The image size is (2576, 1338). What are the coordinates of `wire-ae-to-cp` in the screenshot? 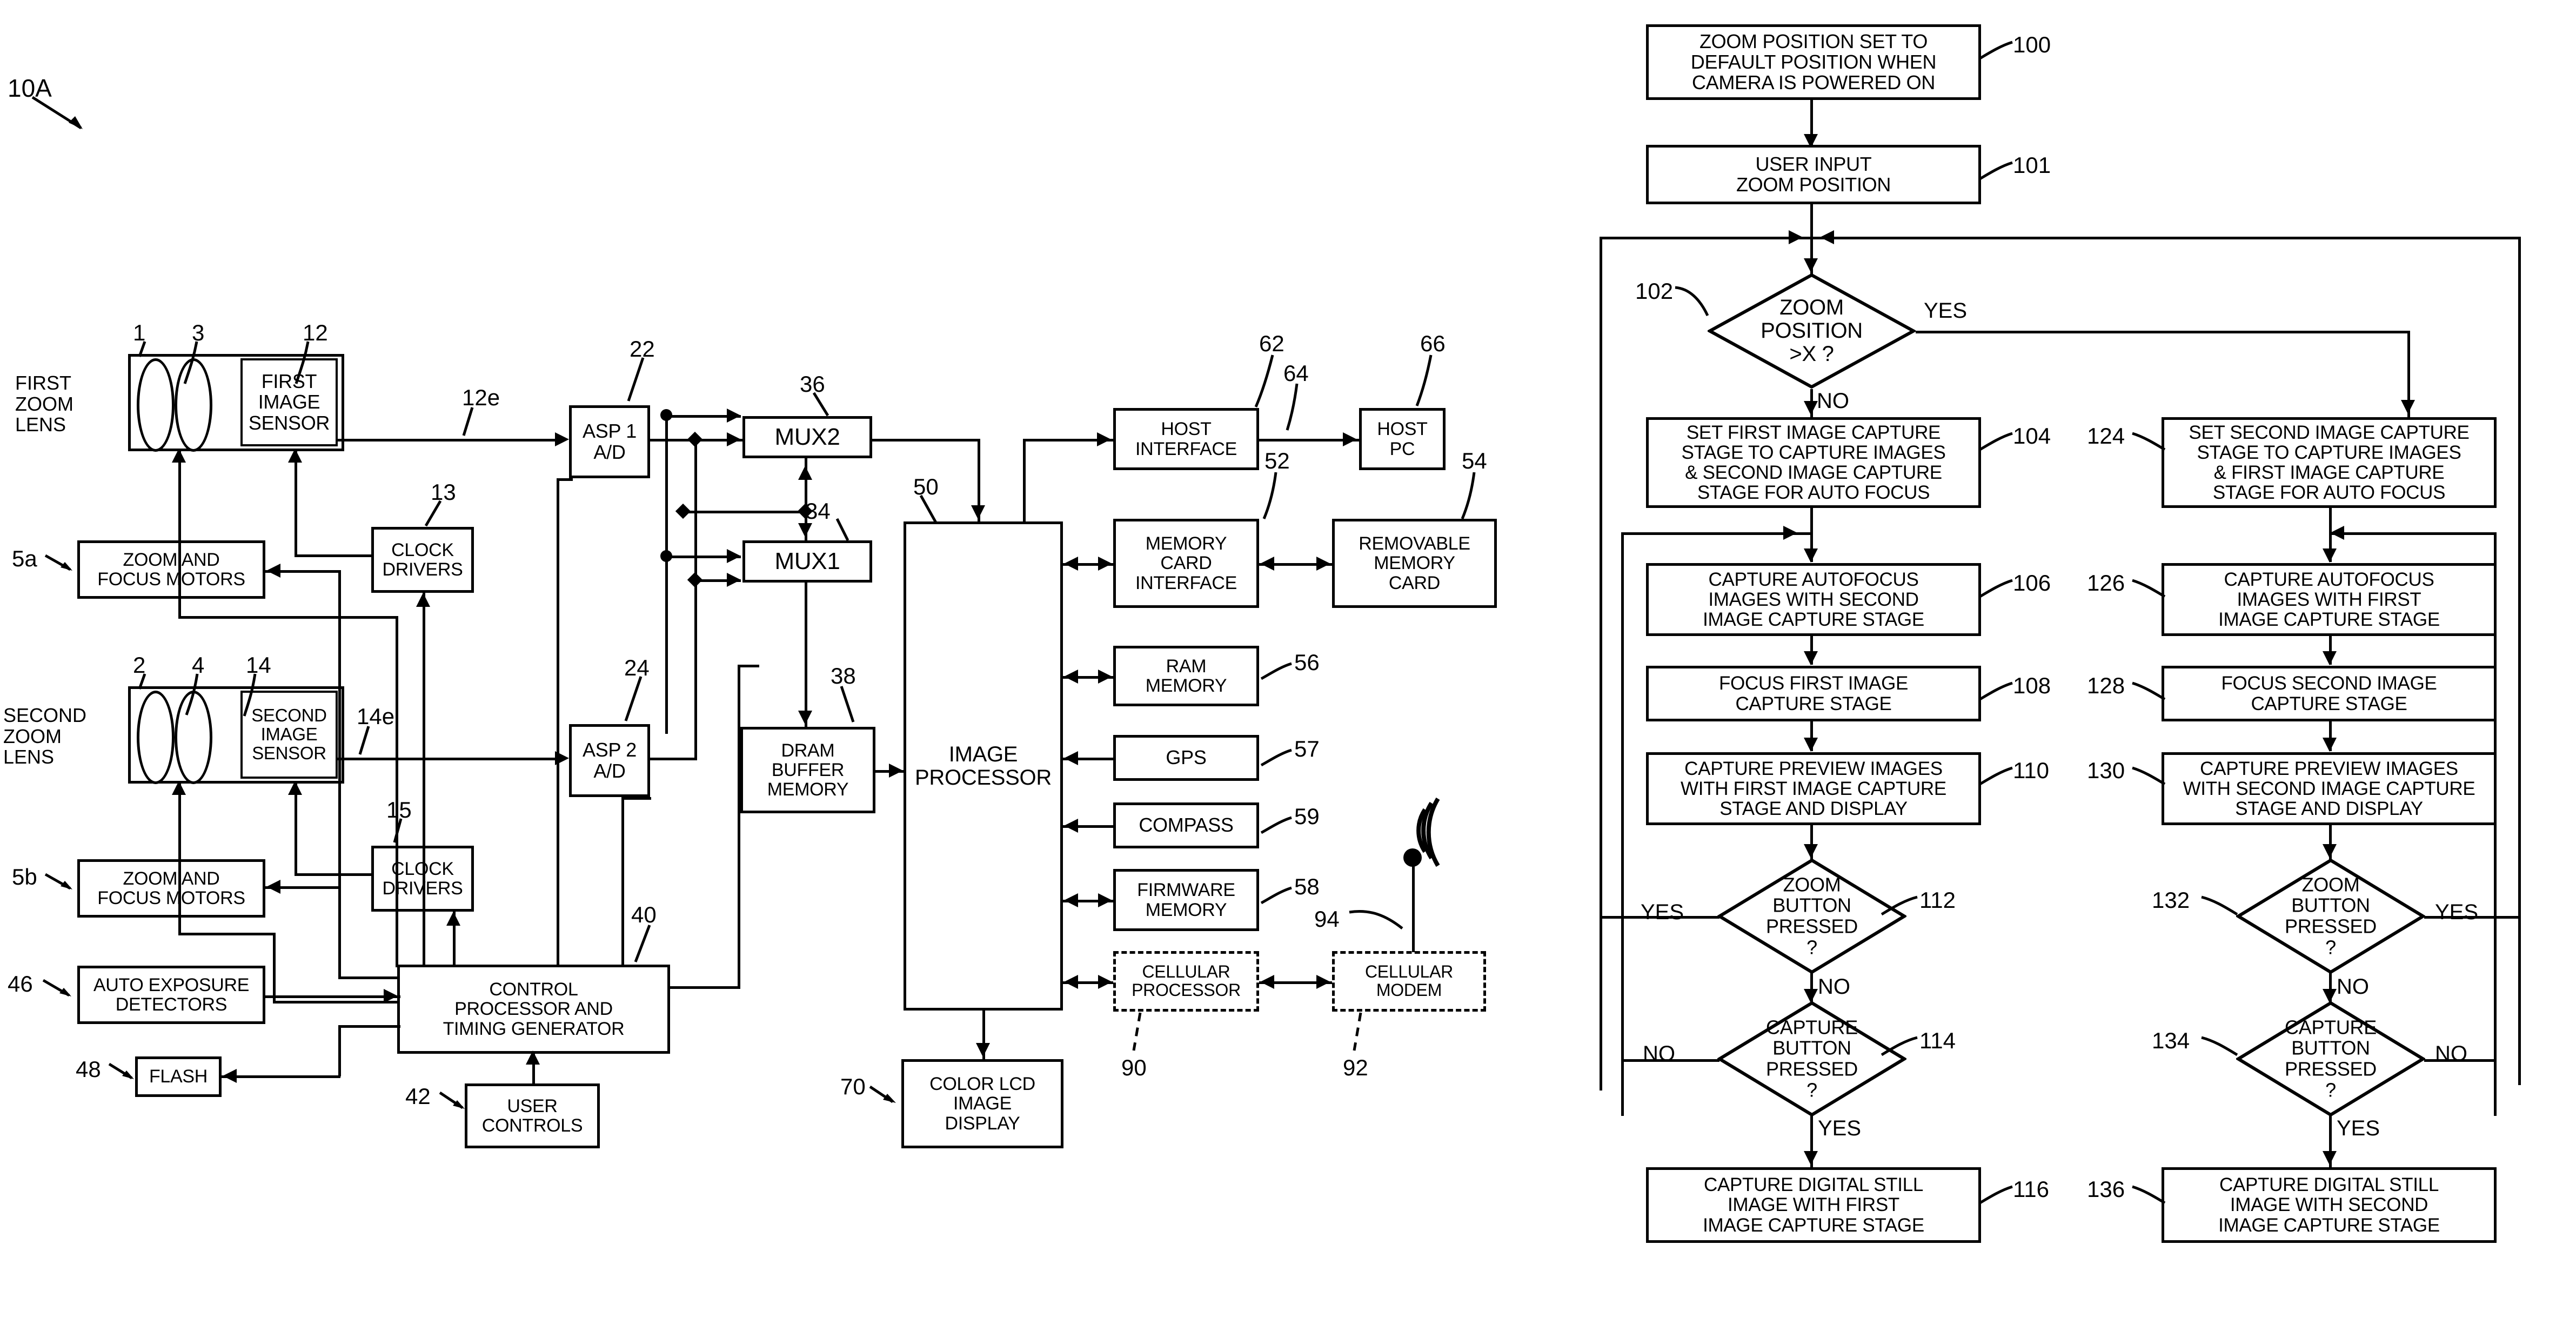 It's located at (332, 997).